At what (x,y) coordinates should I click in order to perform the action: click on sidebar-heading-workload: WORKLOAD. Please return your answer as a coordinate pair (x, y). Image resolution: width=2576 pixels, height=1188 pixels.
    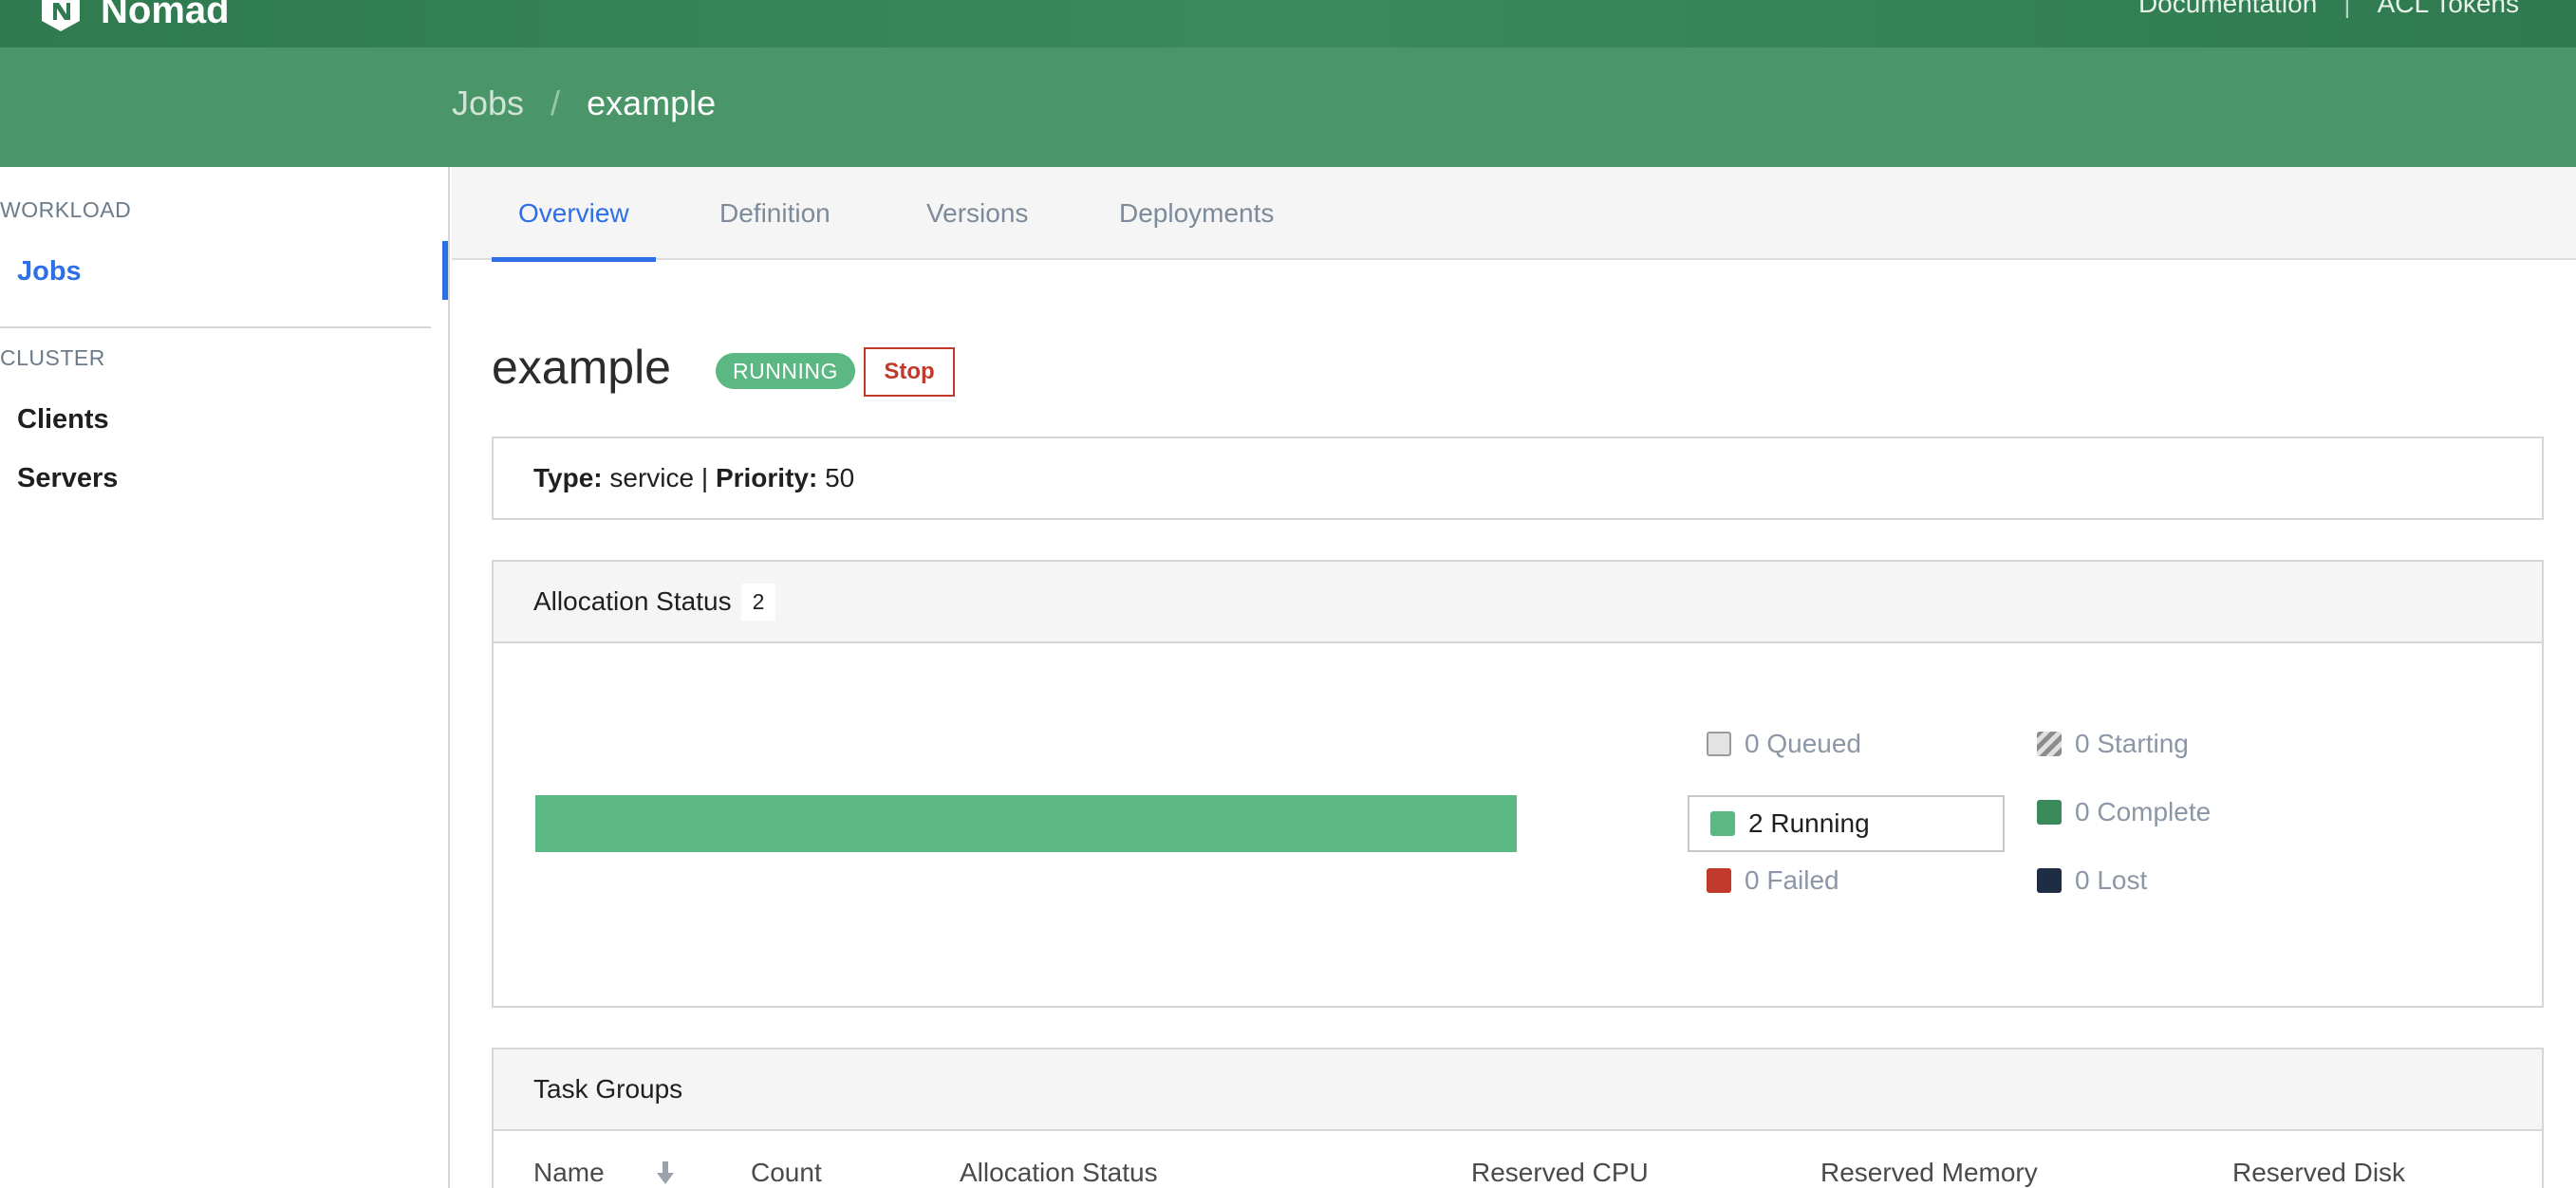
    Looking at the image, I should click on (66, 209).